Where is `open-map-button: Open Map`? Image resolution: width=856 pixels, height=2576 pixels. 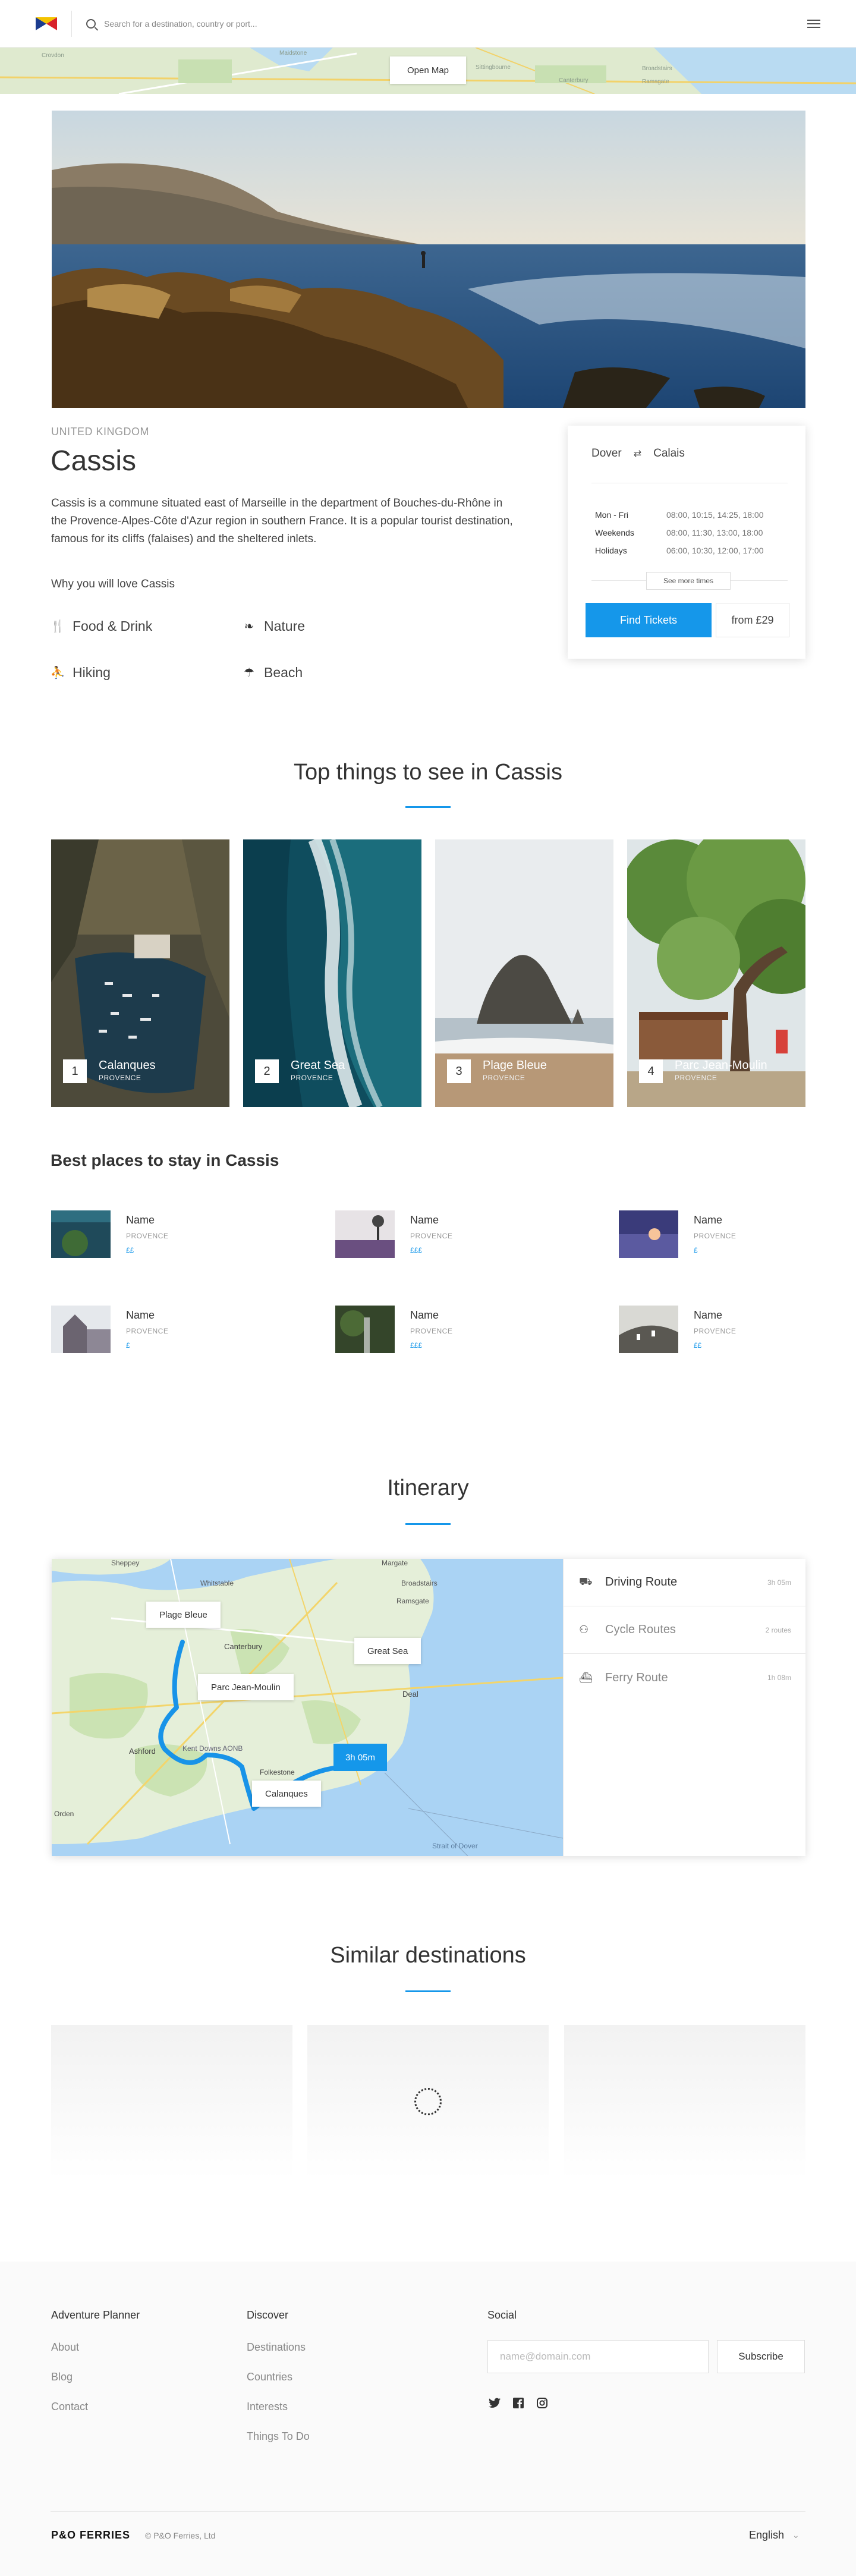 open-map-button: Open Map is located at coordinates (428, 70).